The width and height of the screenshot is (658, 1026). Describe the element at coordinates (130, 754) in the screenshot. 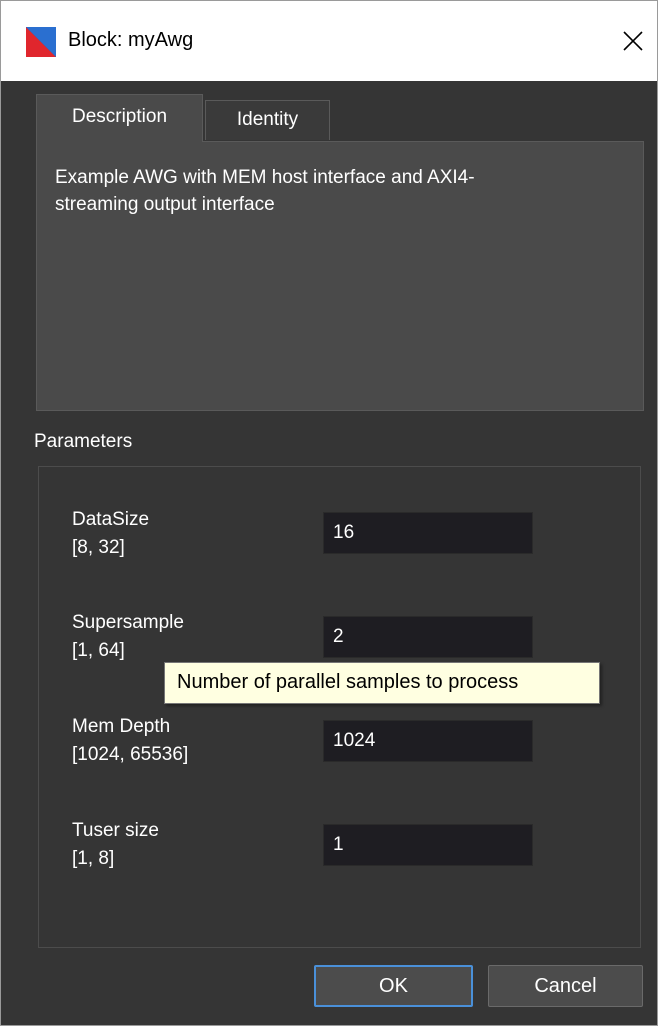

I see `param-memdepth-range: [1024, 65536]` at that location.